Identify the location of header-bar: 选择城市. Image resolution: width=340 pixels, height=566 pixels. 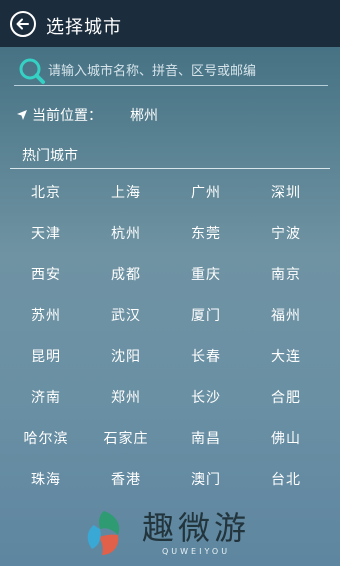
(170, 23).